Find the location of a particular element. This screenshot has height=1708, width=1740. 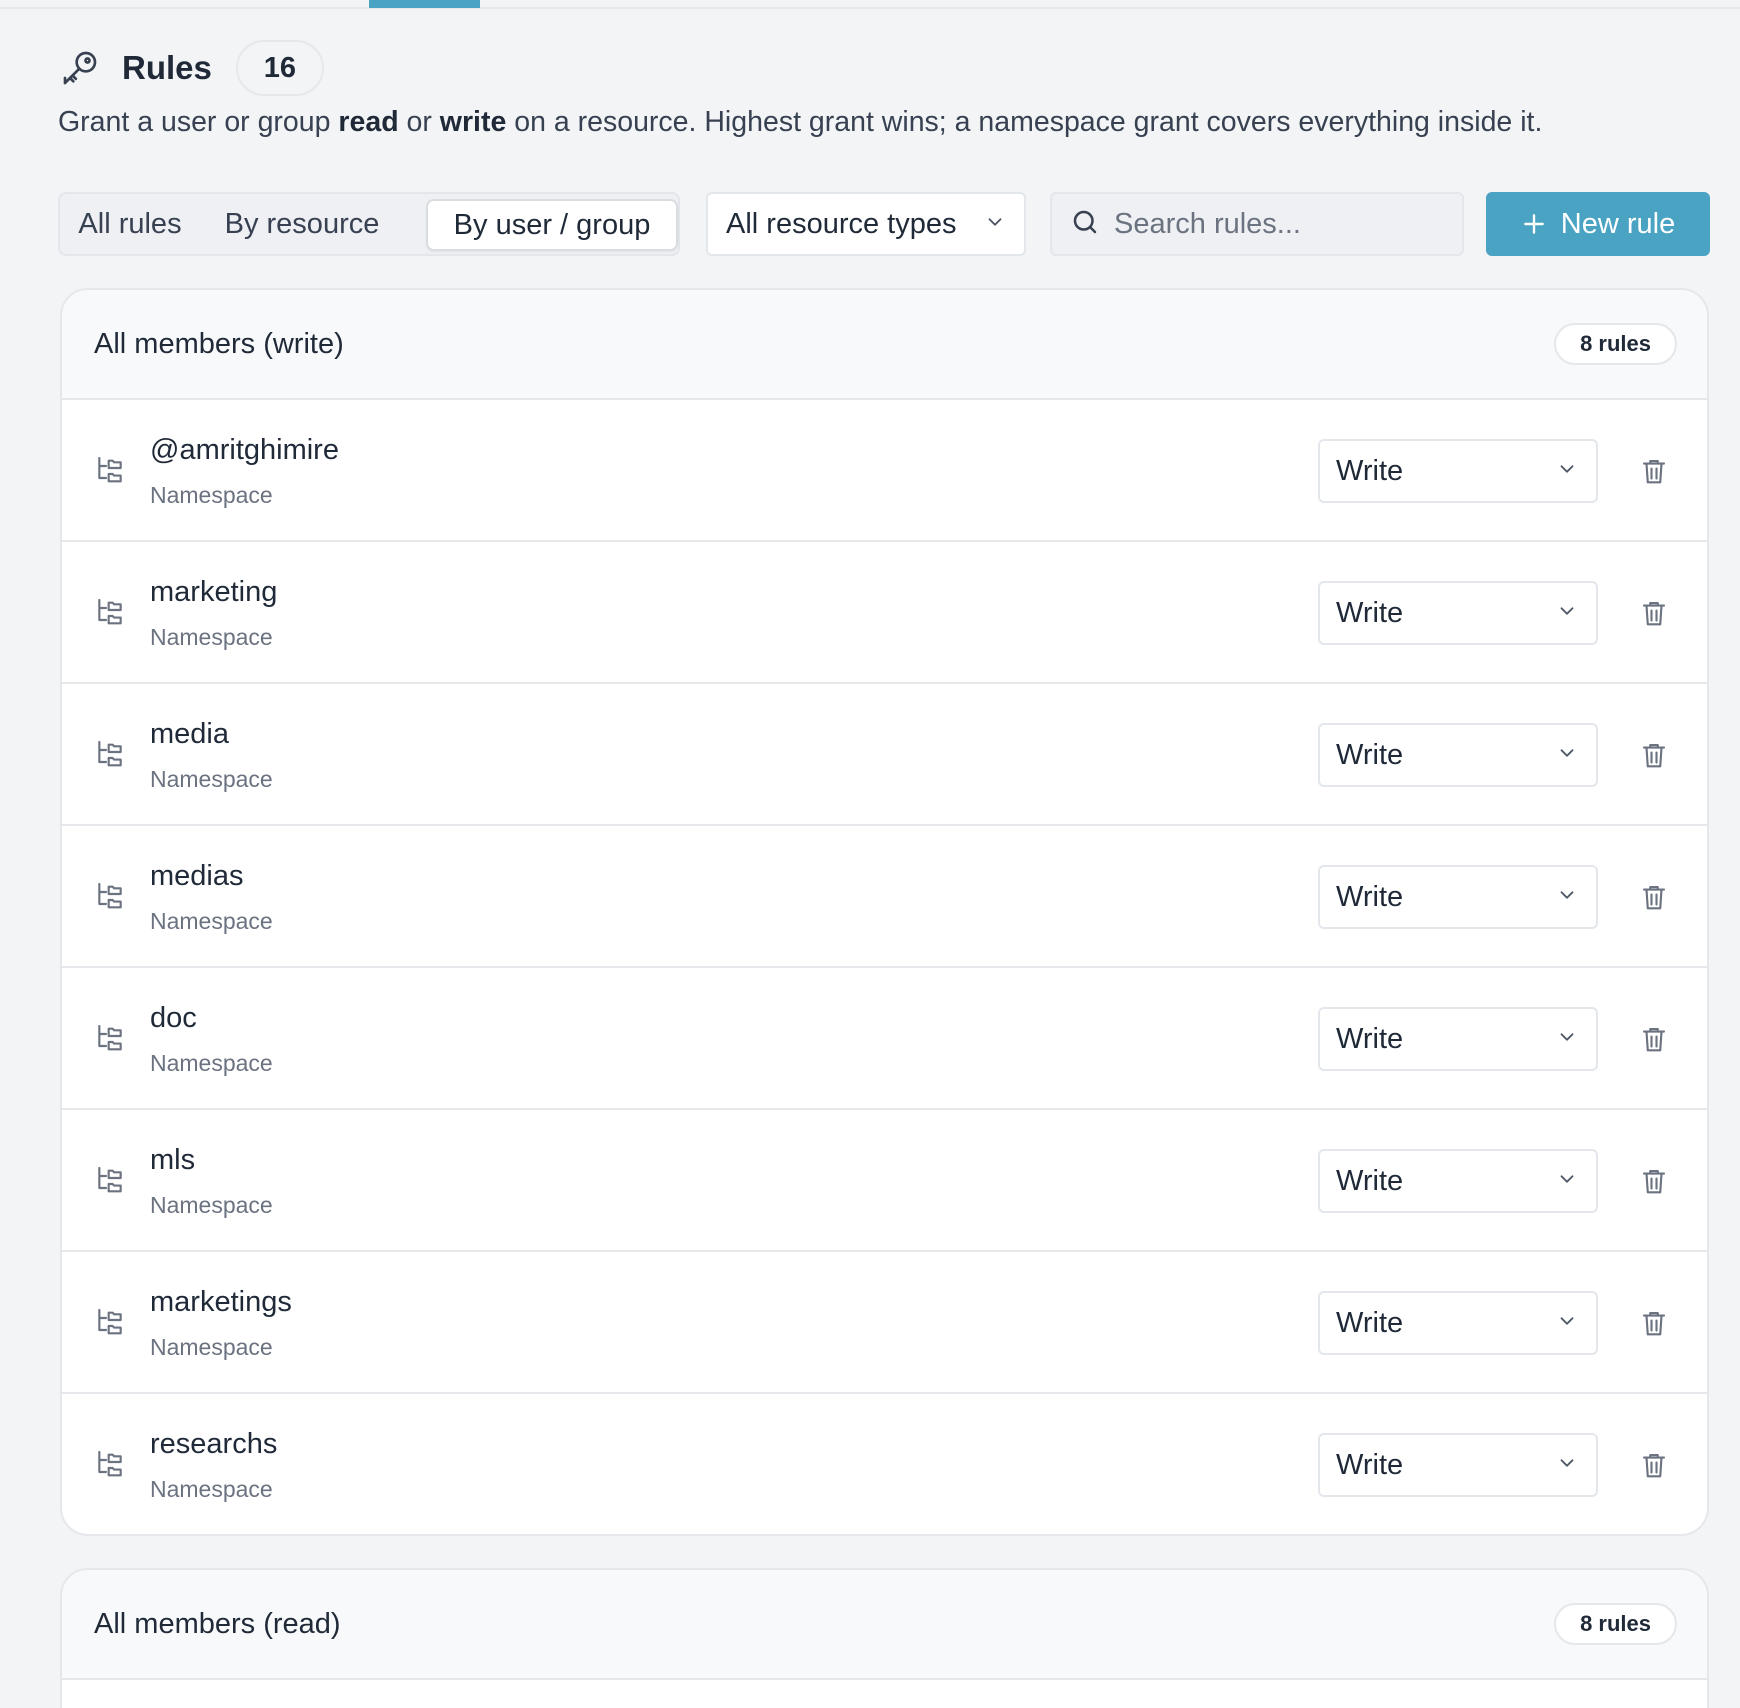

rule-resource-name: doc is located at coordinates (173, 1018).